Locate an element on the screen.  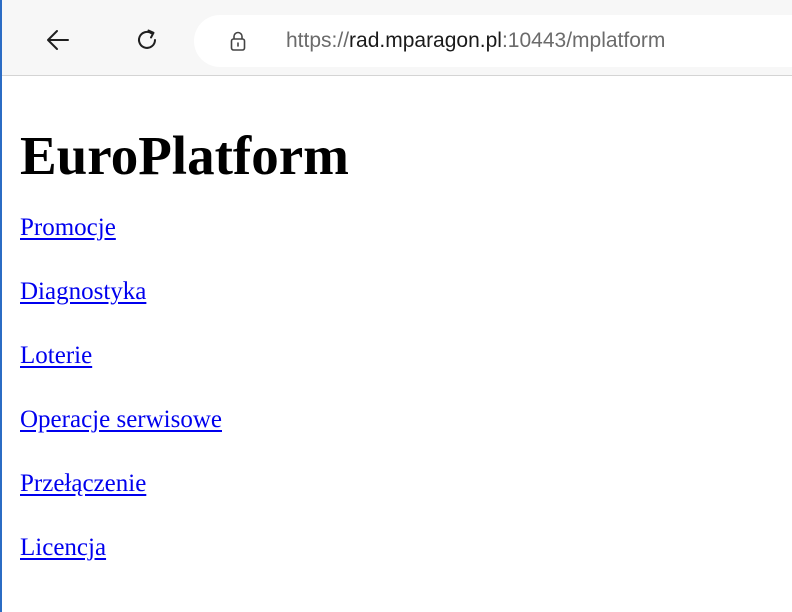
back-button is located at coordinates (58, 40).